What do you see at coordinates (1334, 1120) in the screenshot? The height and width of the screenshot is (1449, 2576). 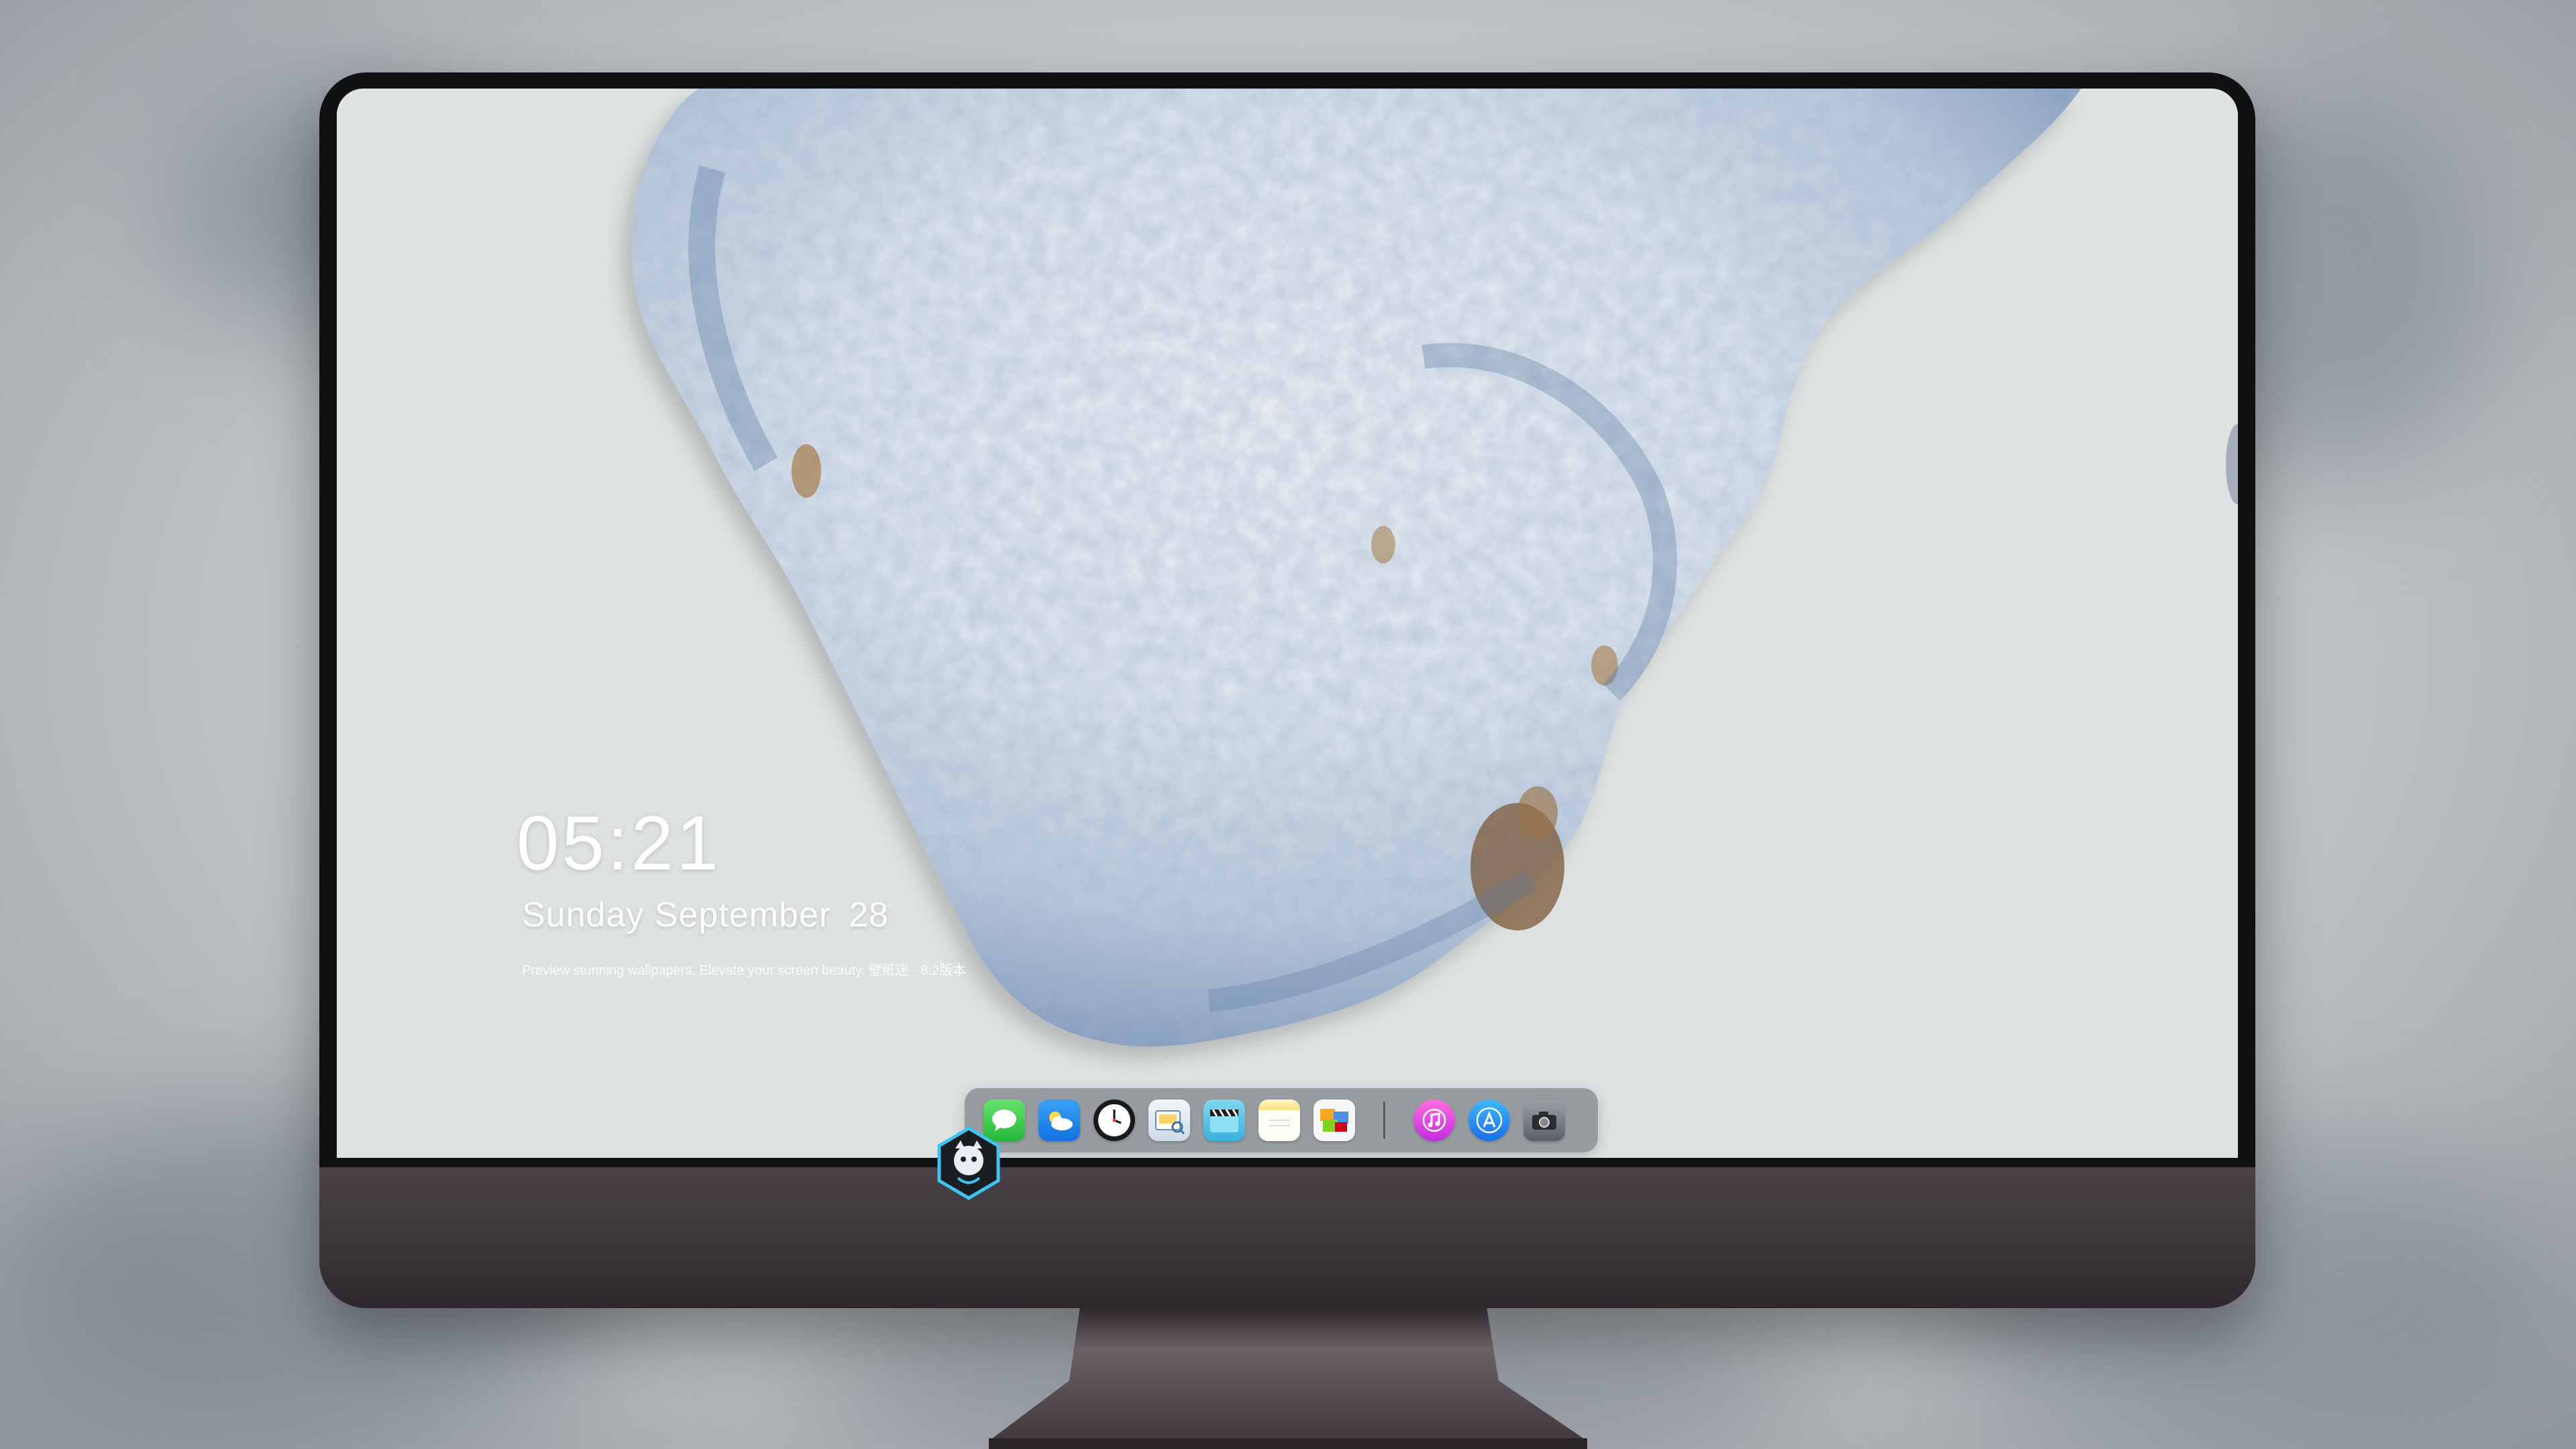 I see `photos-icon` at bounding box center [1334, 1120].